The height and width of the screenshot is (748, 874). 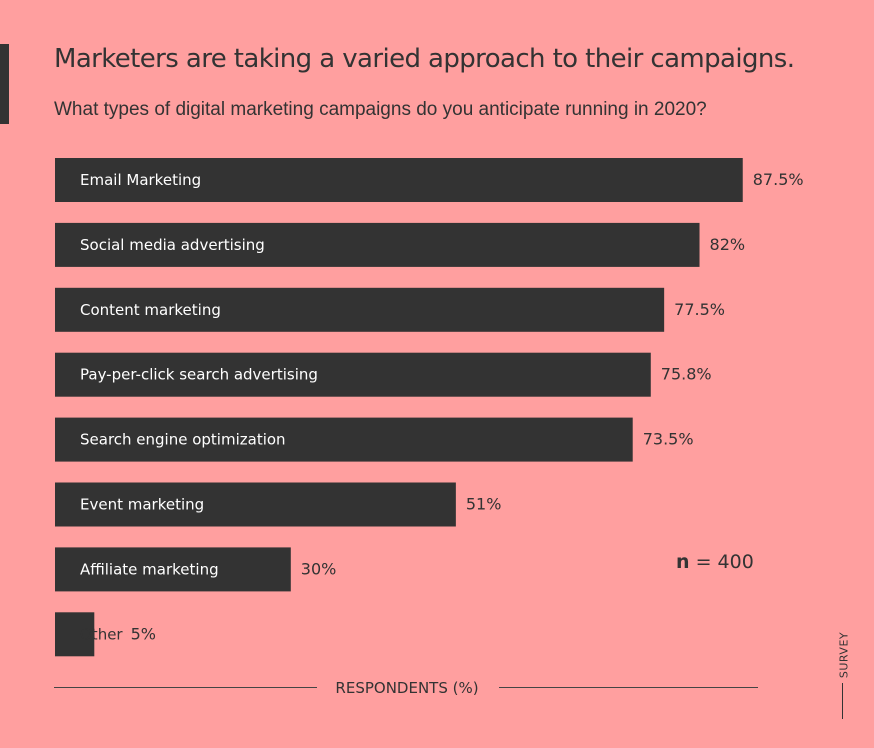 I want to click on sample-size-symbol: n, so click(x=683, y=562).